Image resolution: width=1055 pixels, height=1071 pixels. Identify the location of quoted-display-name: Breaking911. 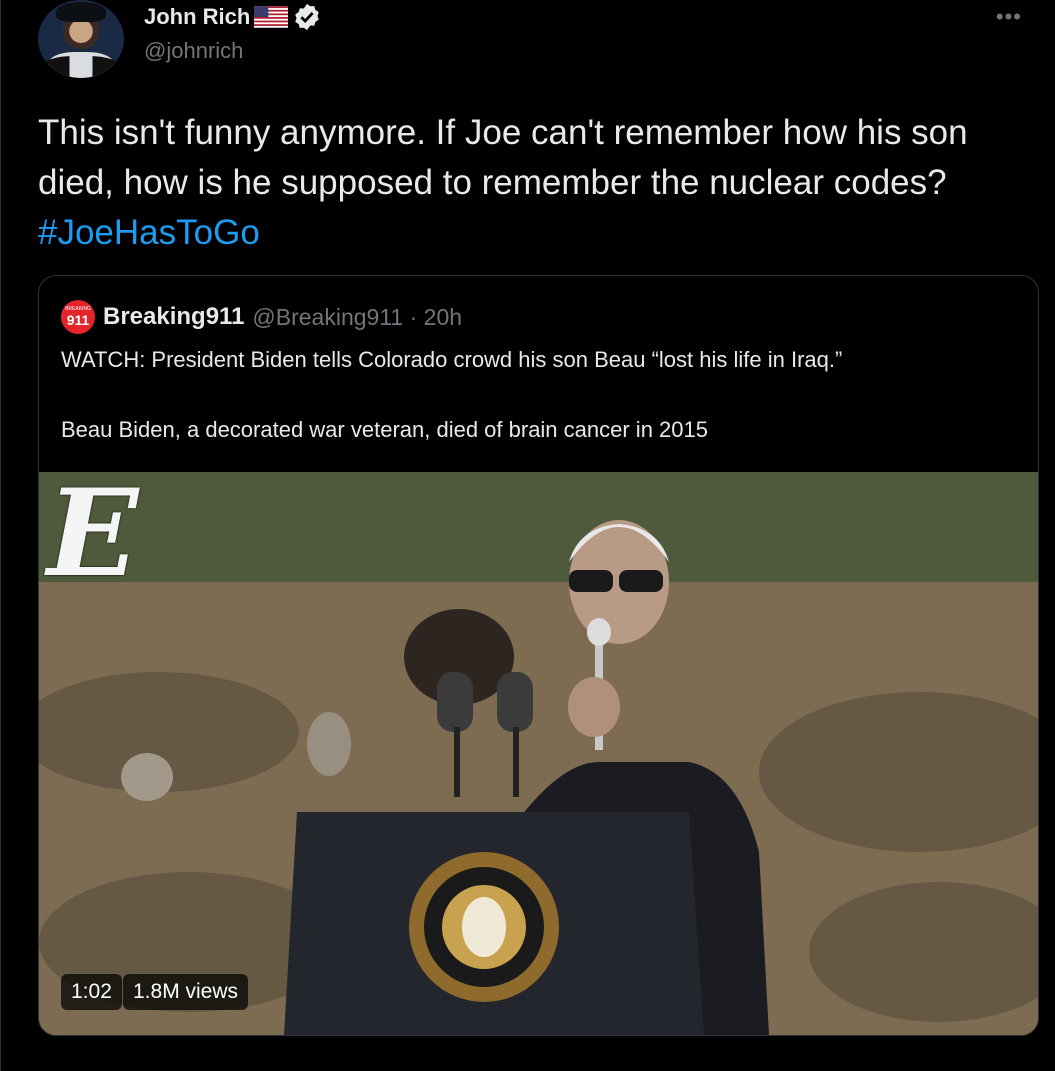
(173, 317).